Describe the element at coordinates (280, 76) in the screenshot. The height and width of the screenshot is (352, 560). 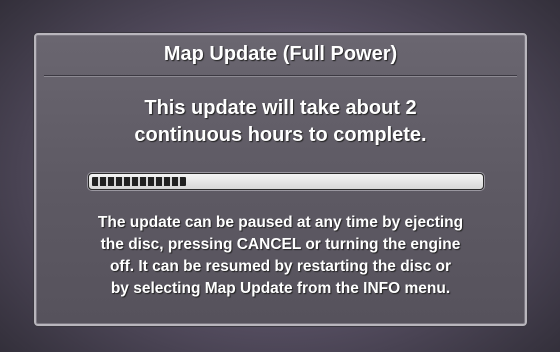
I see `title-divider` at that location.